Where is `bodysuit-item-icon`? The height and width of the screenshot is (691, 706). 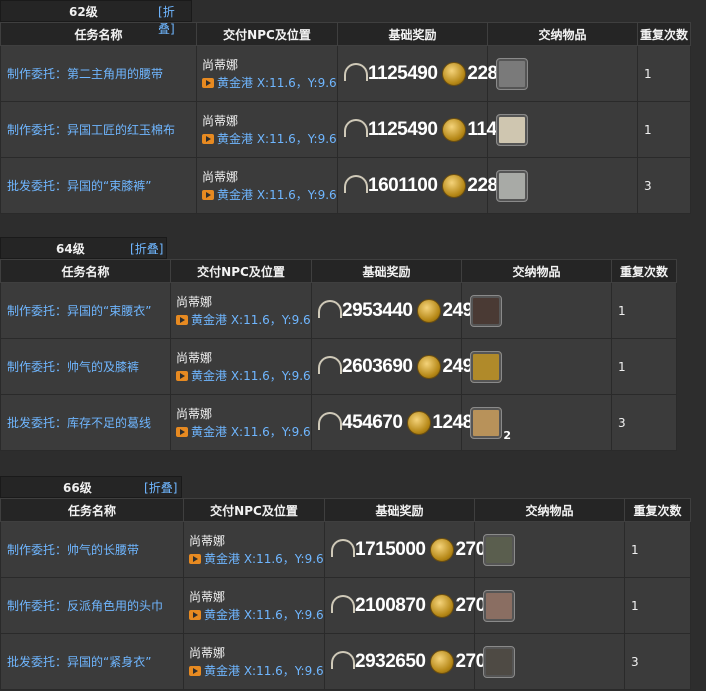 bodysuit-item-icon is located at coordinates (499, 661).